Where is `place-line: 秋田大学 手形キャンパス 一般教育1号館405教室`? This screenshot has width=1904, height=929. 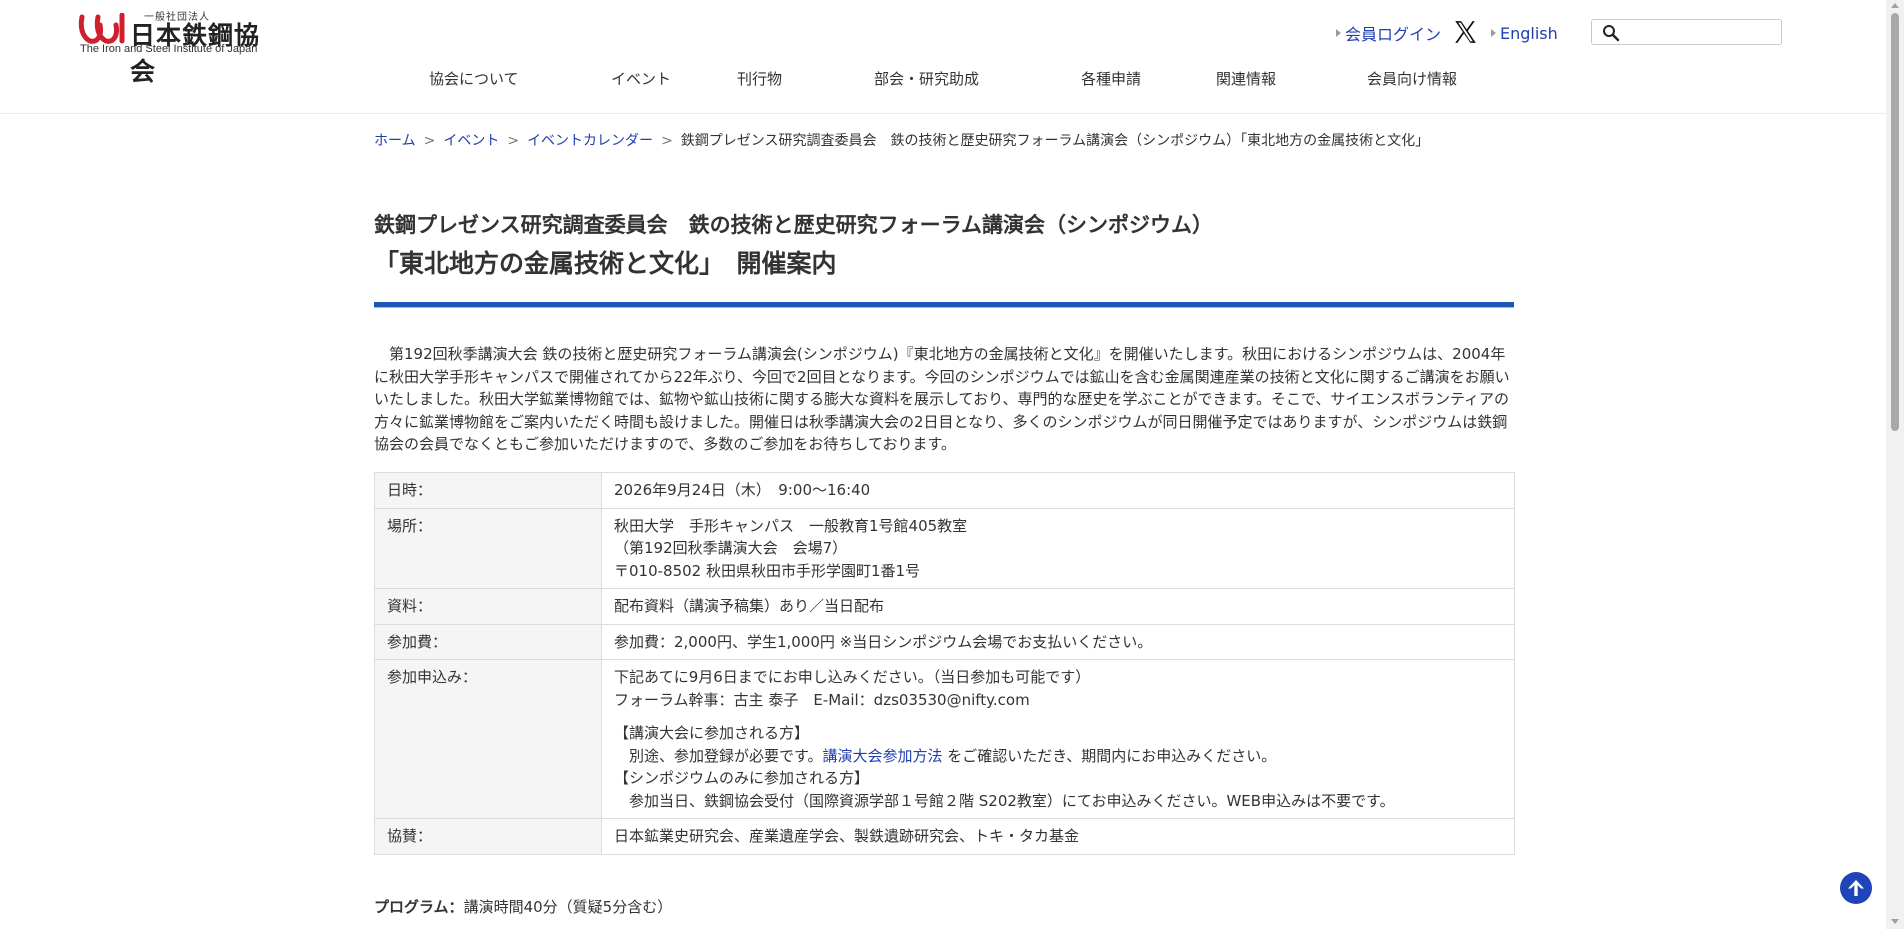
place-line: 秋田大学 手形キャンパス 一般教育1号館405教室 is located at coordinates (791, 525).